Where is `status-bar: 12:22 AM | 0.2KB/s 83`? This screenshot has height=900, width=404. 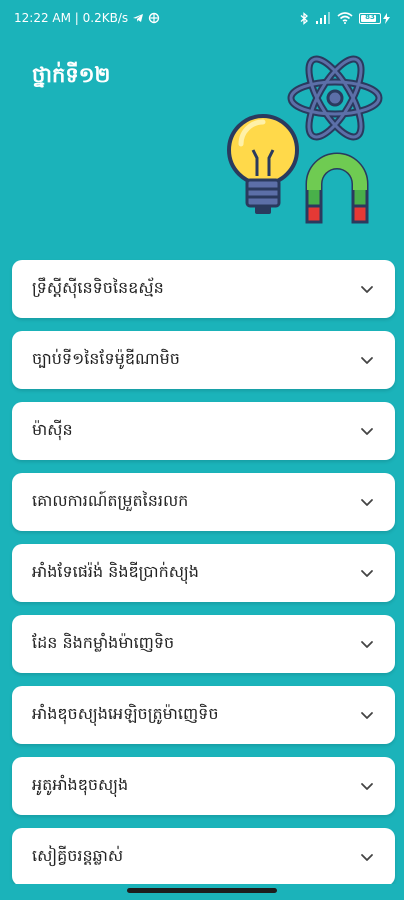 status-bar: 12:22 AM | 0.2KB/s 83 is located at coordinates (202, 18).